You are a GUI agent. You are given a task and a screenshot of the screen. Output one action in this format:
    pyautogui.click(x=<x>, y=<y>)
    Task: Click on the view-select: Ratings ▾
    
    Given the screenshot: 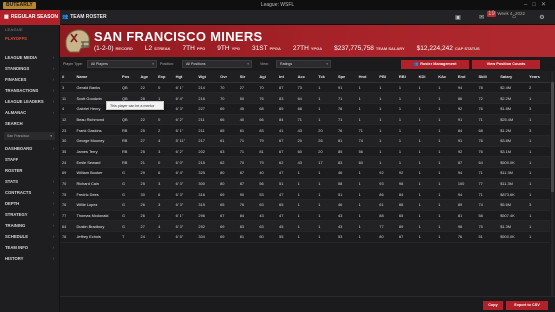 What is the action you would take?
    pyautogui.click(x=303, y=64)
    